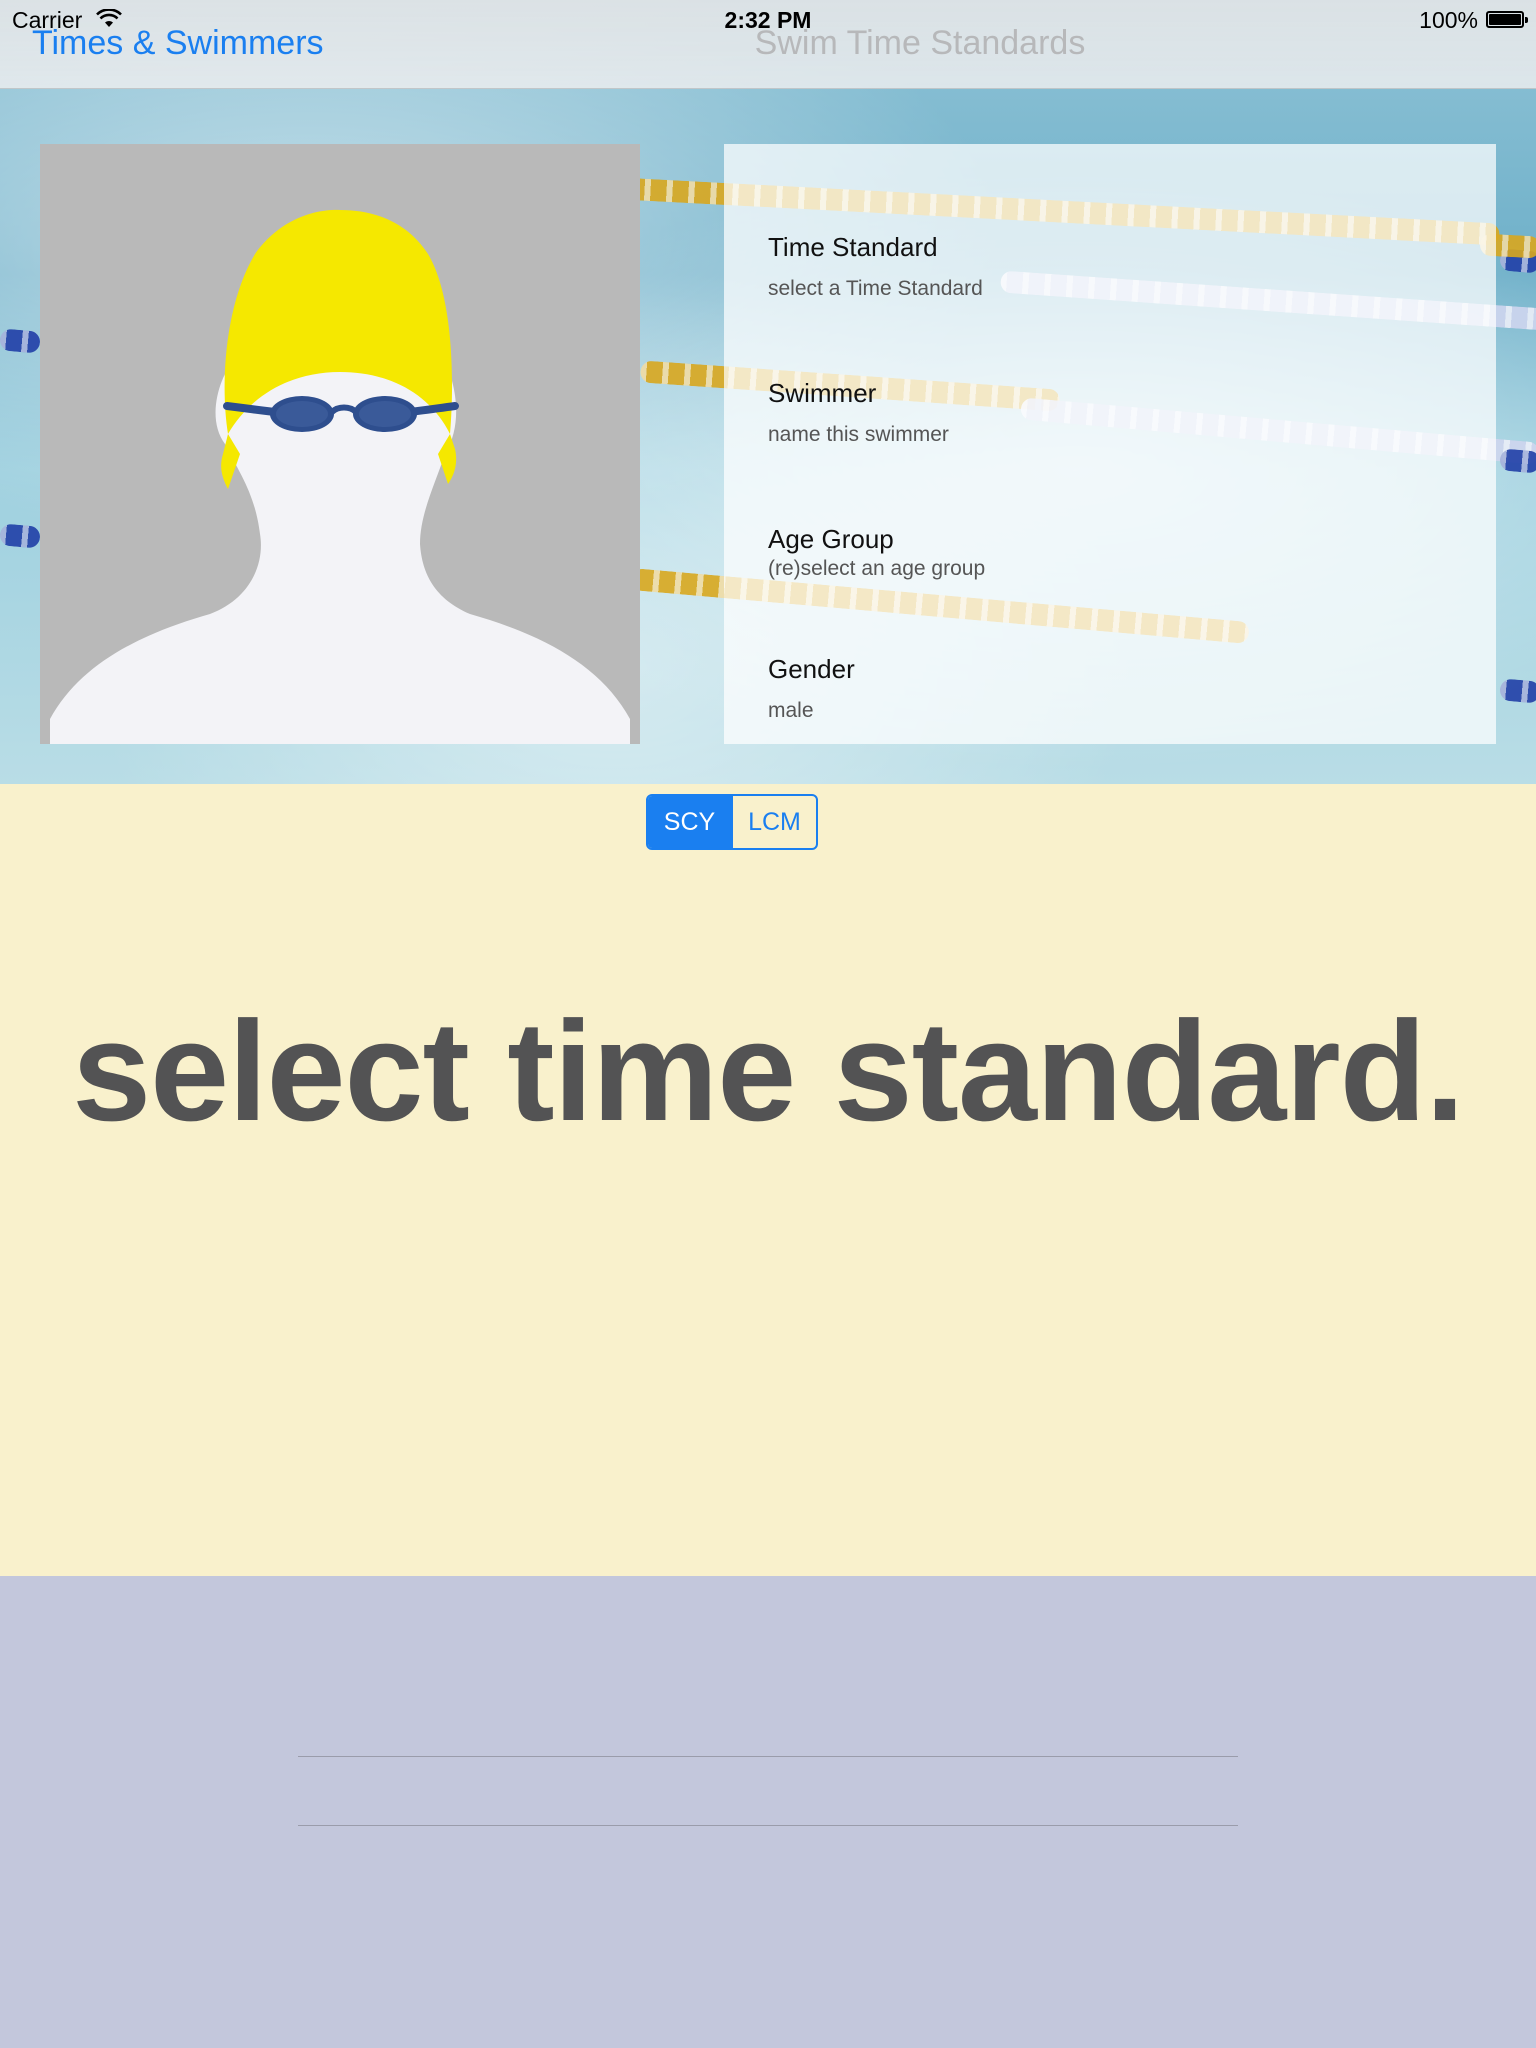 This screenshot has height=2048, width=1536. Describe the element at coordinates (689, 822) in the screenshot. I see `segment-scy: SCY` at that location.